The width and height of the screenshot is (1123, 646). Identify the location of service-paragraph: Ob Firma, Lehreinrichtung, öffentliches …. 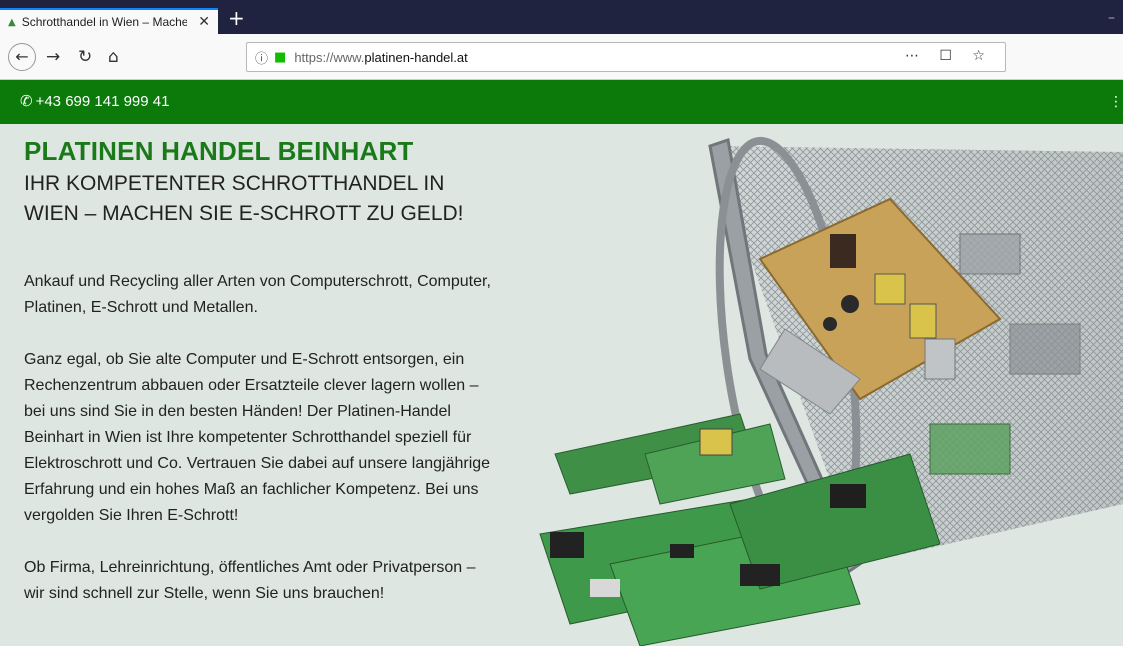
(250, 580).